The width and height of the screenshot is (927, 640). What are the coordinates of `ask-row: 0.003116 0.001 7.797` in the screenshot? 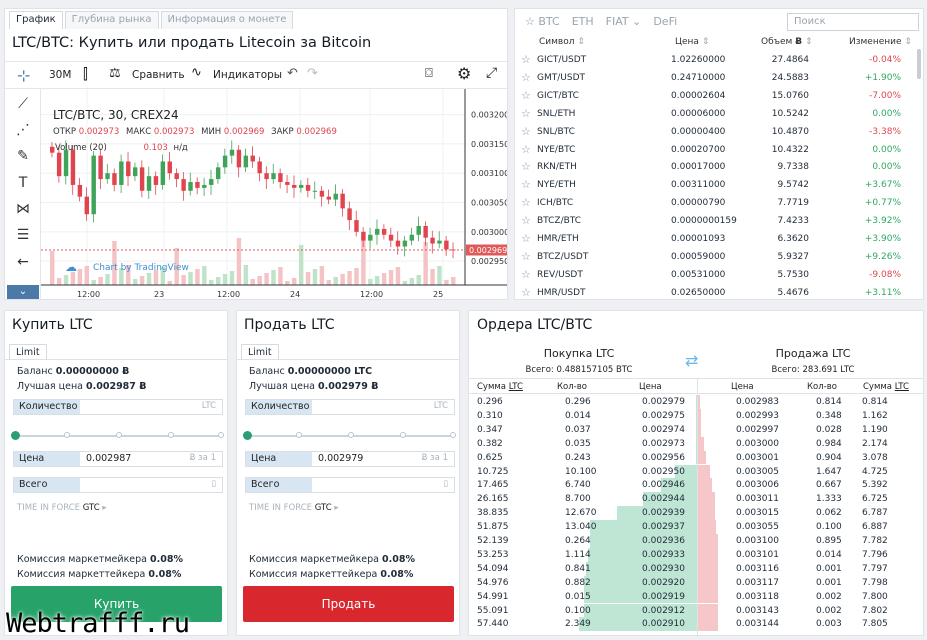 It's located at (811, 569).